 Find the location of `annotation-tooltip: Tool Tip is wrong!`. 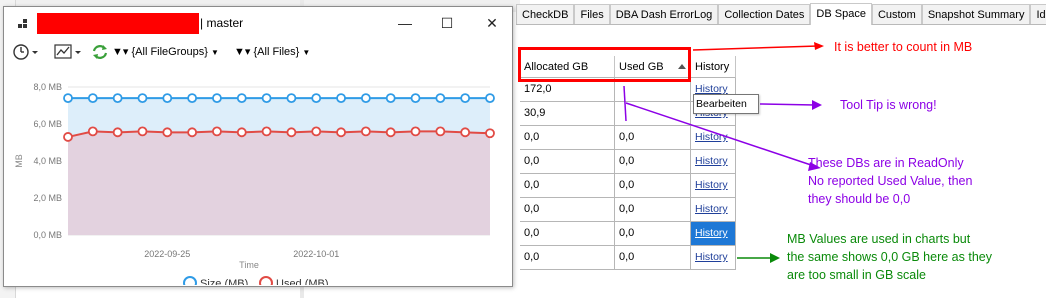

annotation-tooltip: Tool Tip is wrong! is located at coordinates (888, 105).